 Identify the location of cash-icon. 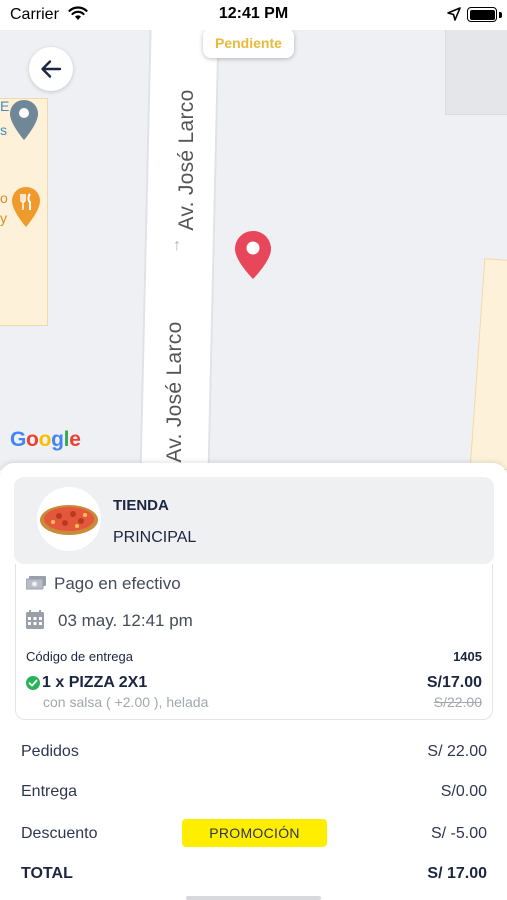
(36, 583).